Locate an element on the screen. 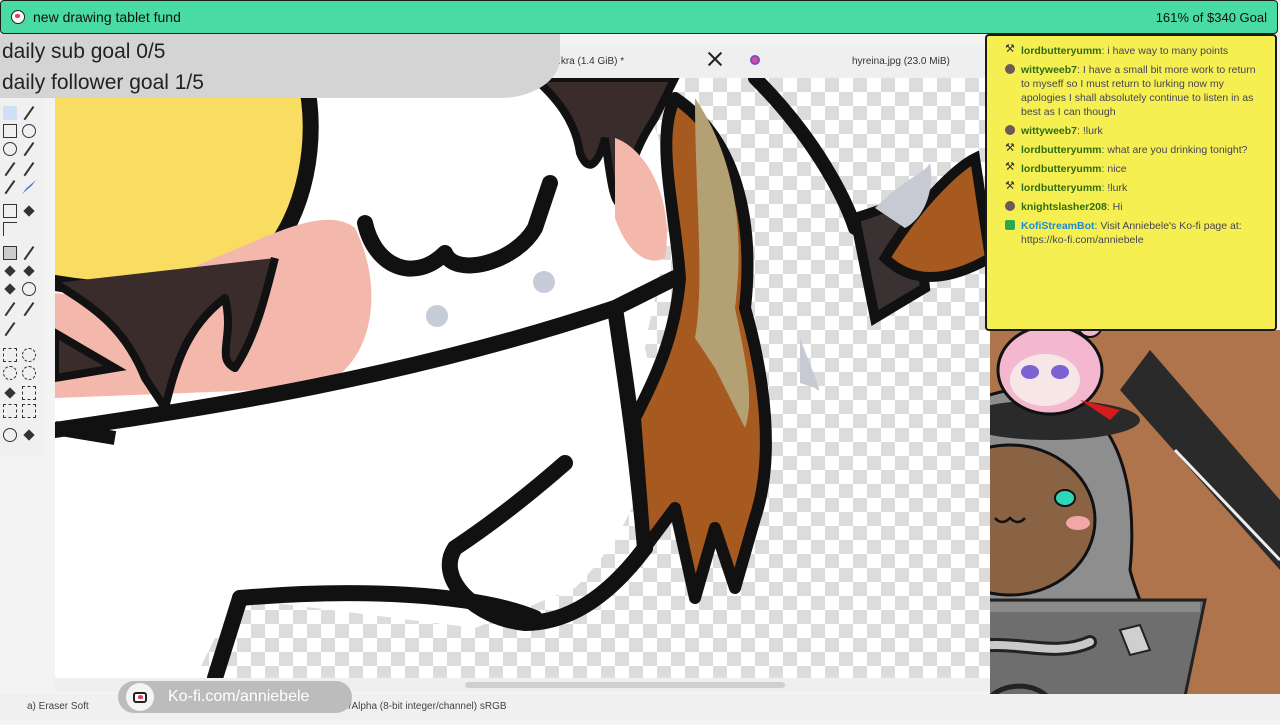  follower-goal: daily follower goal 1/5 is located at coordinates (103, 82).